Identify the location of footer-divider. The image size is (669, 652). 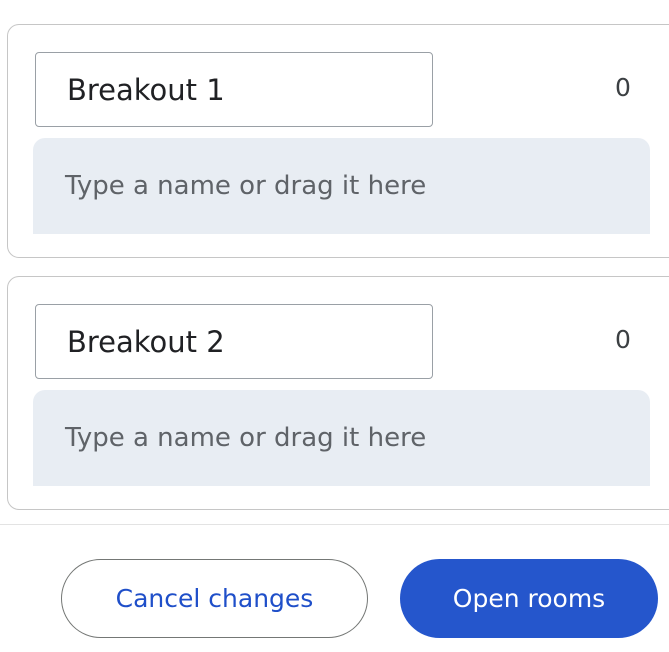
(334, 524).